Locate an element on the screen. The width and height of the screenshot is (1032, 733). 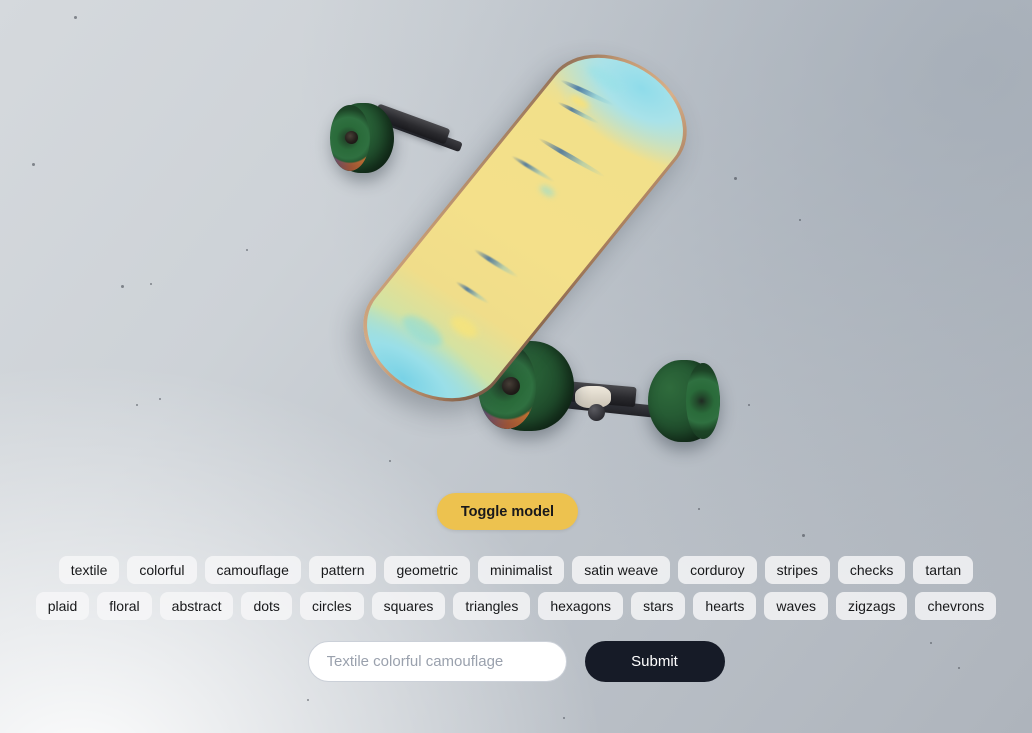
tag-stripes: stripes is located at coordinates (797, 570).